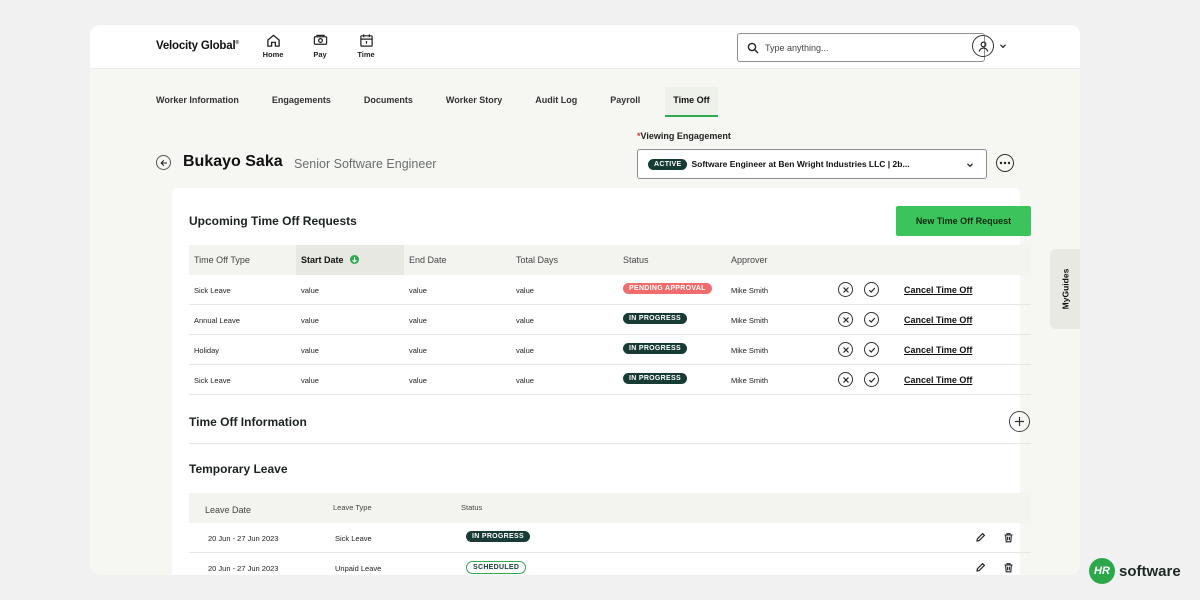 The image size is (1200, 600). Describe the element at coordinates (353, 538) in the screenshot. I see `cell-leave-type: Sick Leave` at that location.